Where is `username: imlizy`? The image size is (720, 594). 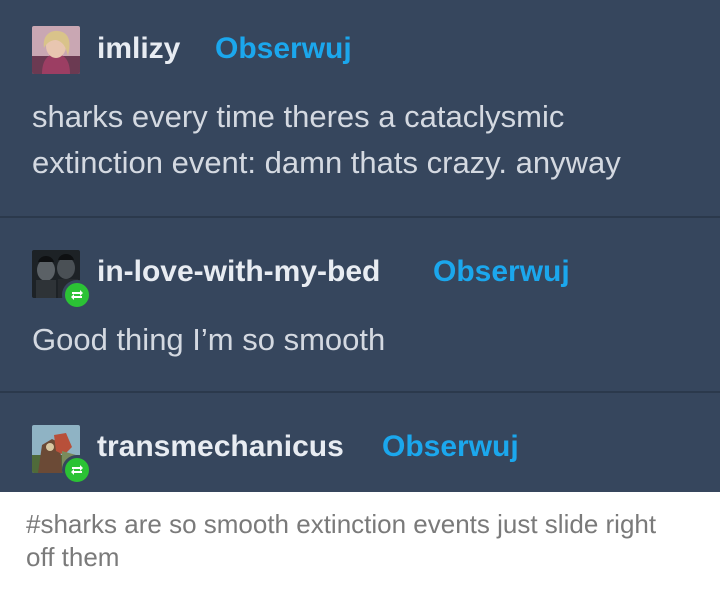
username: imlizy is located at coordinates (138, 49).